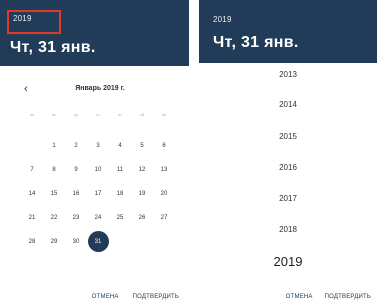 This screenshot has width=377, height=308. Describe the element at coordinates (142, 218) in the screenshot. I see `day-cell: 26` at that location.